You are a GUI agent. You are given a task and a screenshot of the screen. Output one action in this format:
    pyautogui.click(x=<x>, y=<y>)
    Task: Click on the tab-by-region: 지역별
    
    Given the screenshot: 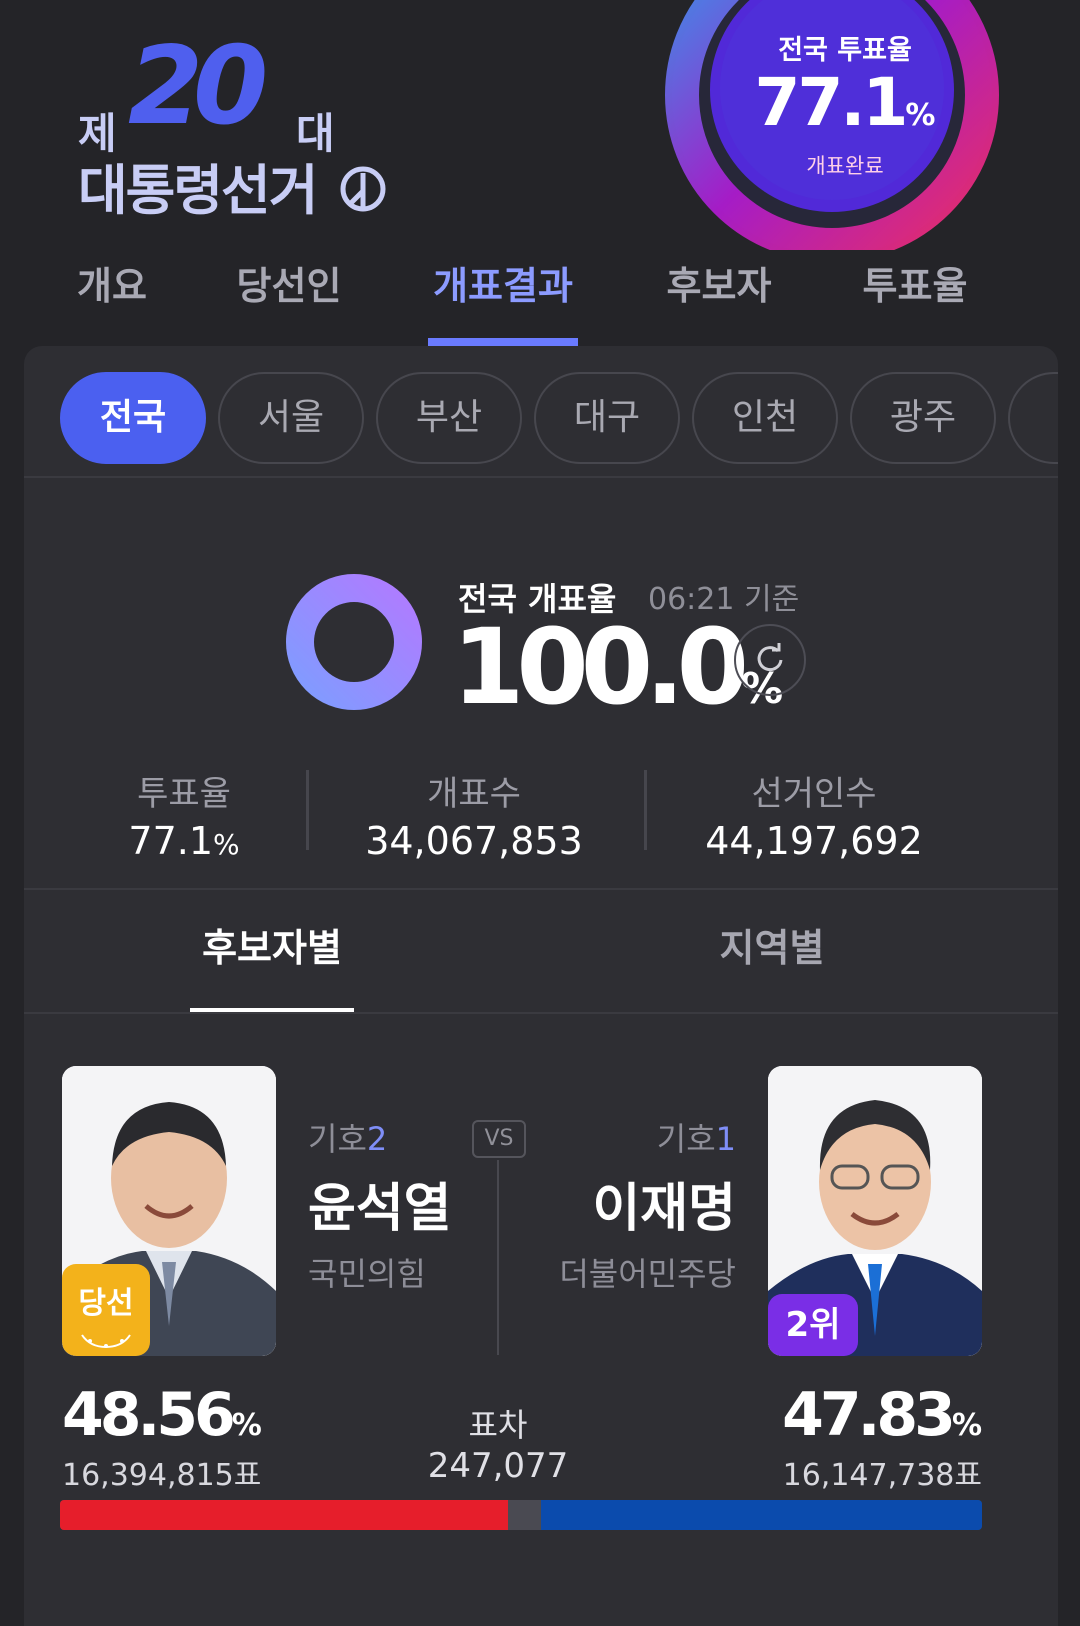 What is the action you would take?
    pyautogui.click(x=772, y=950)
    